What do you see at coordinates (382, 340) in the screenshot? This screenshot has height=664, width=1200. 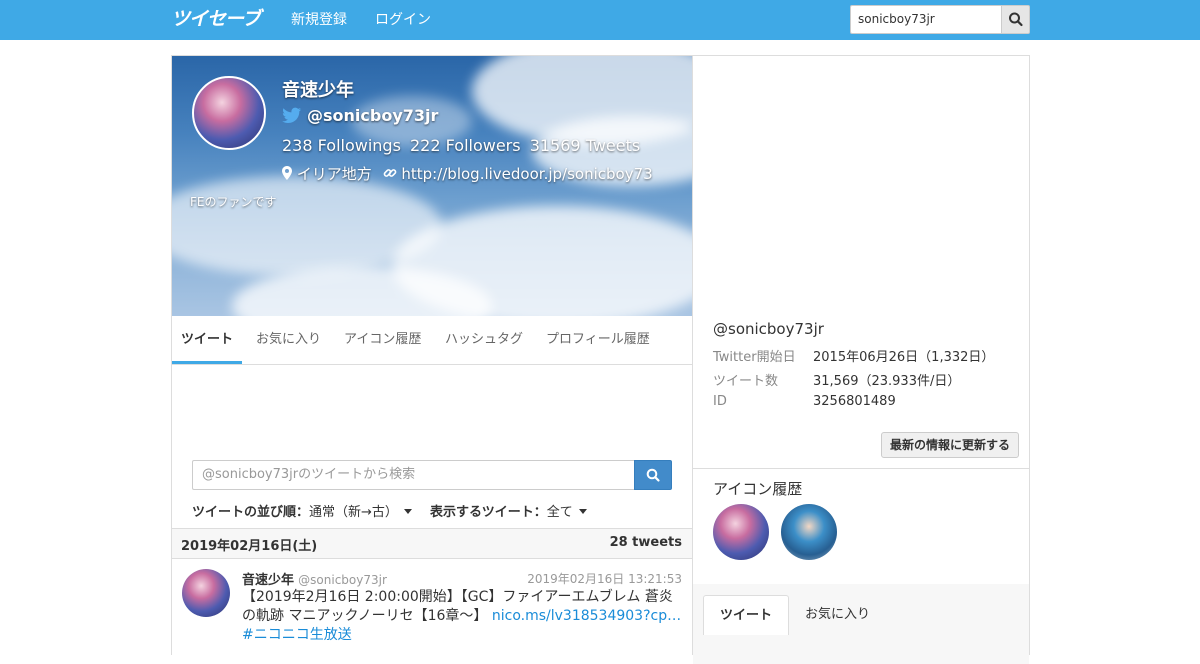 I see `tab-icon-history: アイコン履歴` at bounding box center [382, 340].